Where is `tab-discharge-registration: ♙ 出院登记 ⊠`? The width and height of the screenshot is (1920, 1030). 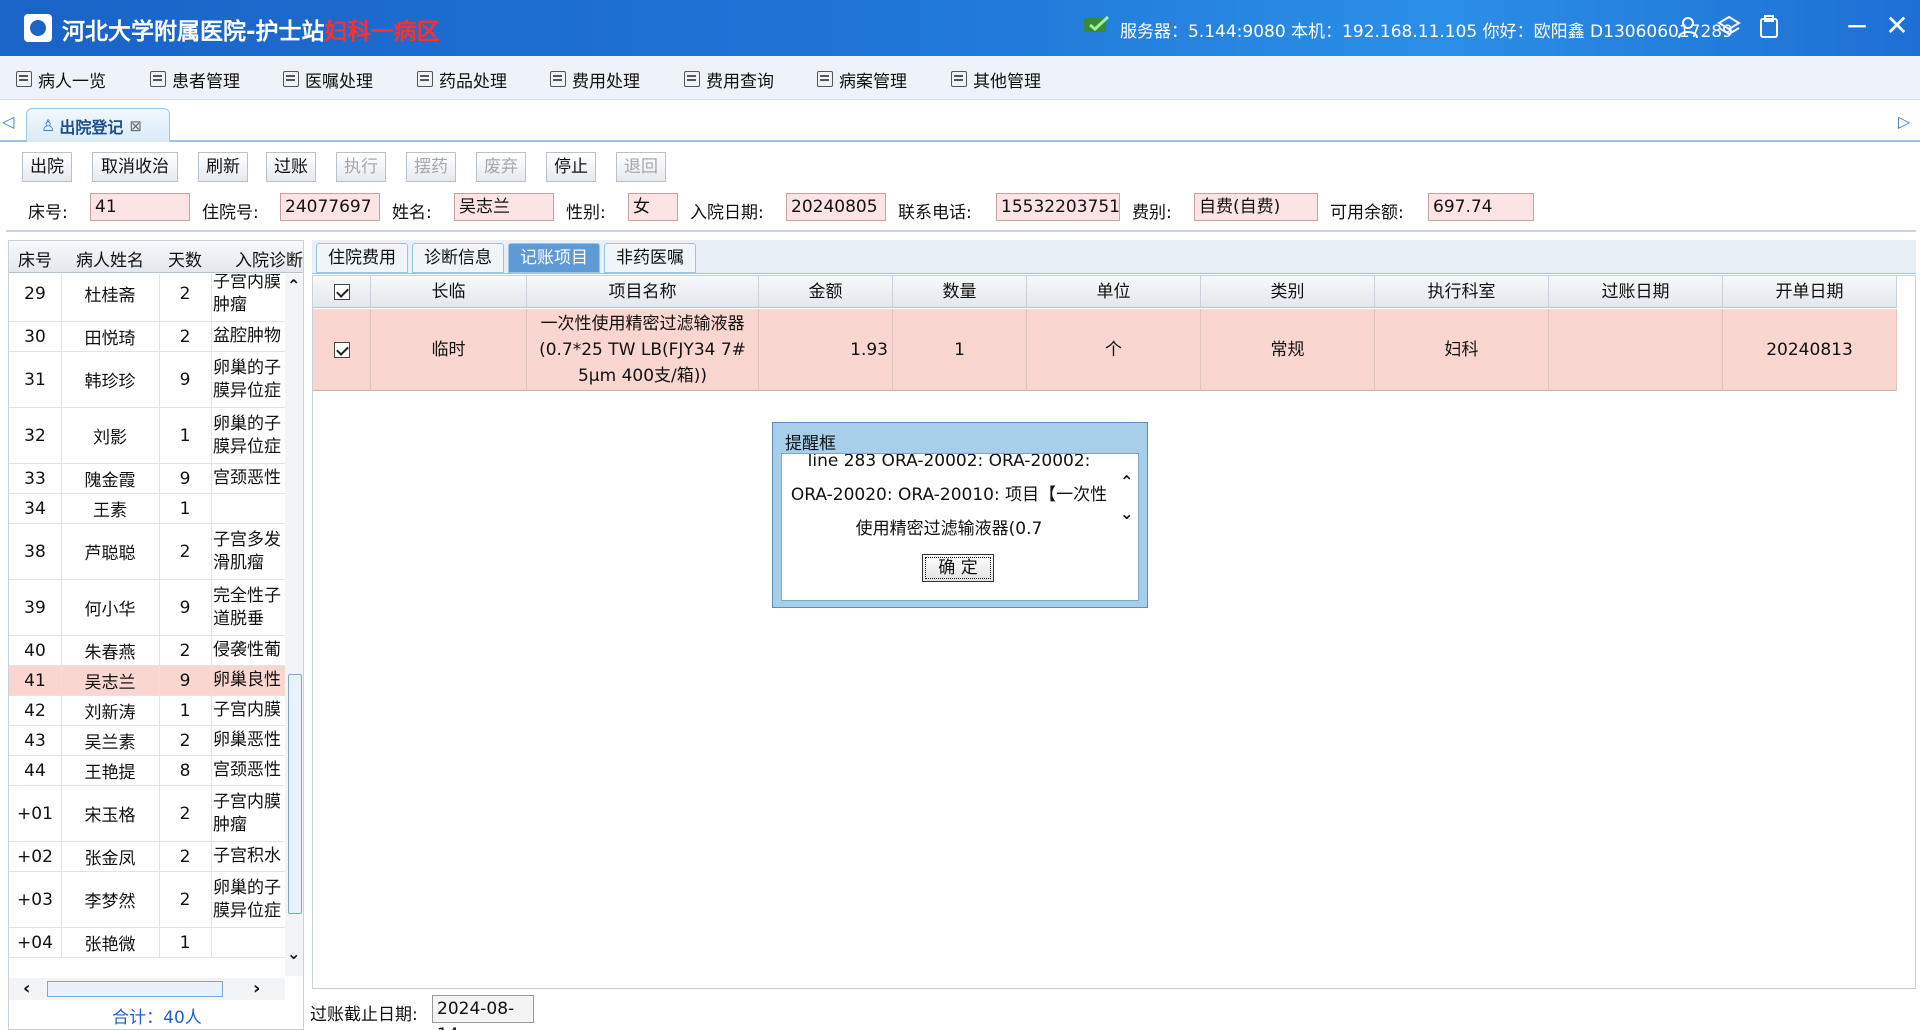
tab-discharge-registration: ♙ 出院登记 ⊠ is located at coordinates (98, 125).